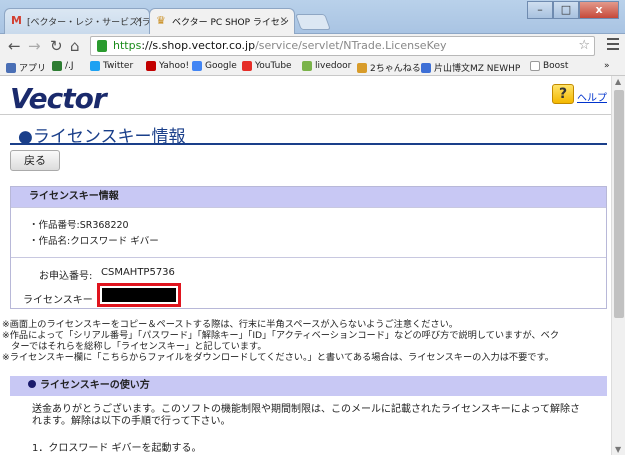 The width and height of the screenshot is (625, 455). I want to click on product-name: ・作品名:クロスワード ギバー, so click(94, 241).